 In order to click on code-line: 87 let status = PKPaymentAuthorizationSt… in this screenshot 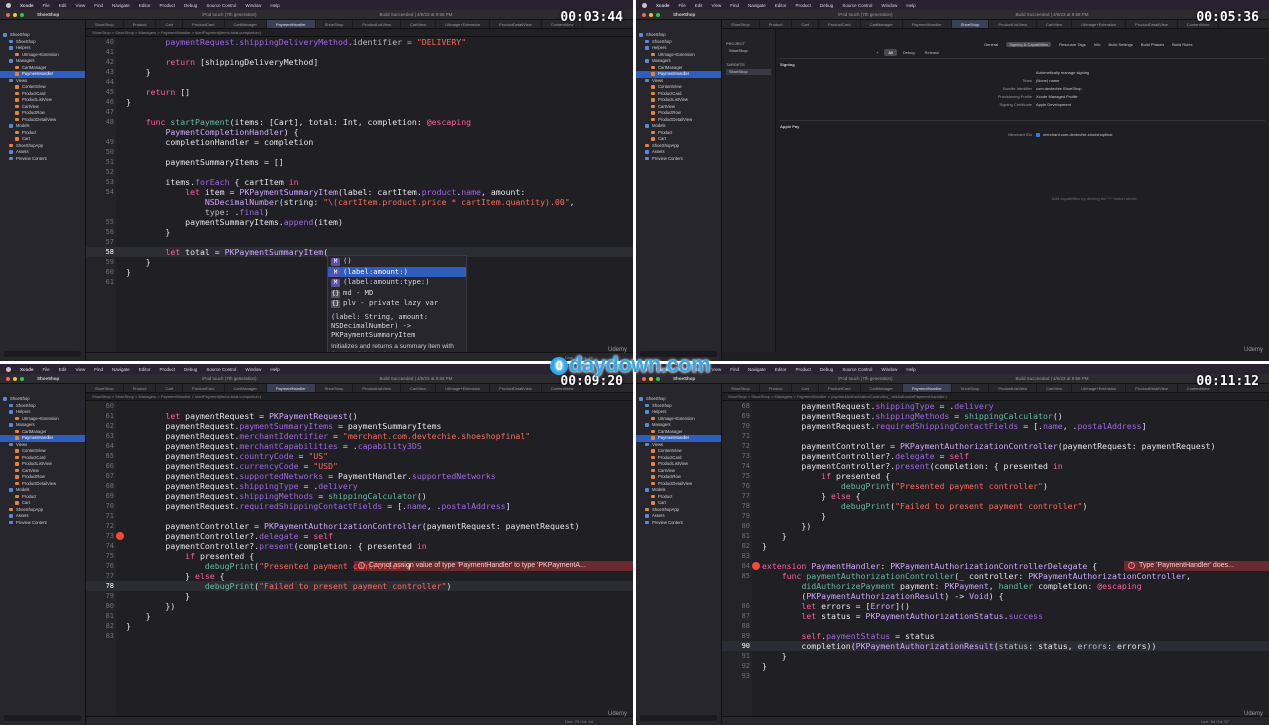, I will do `click(995, 616)`.